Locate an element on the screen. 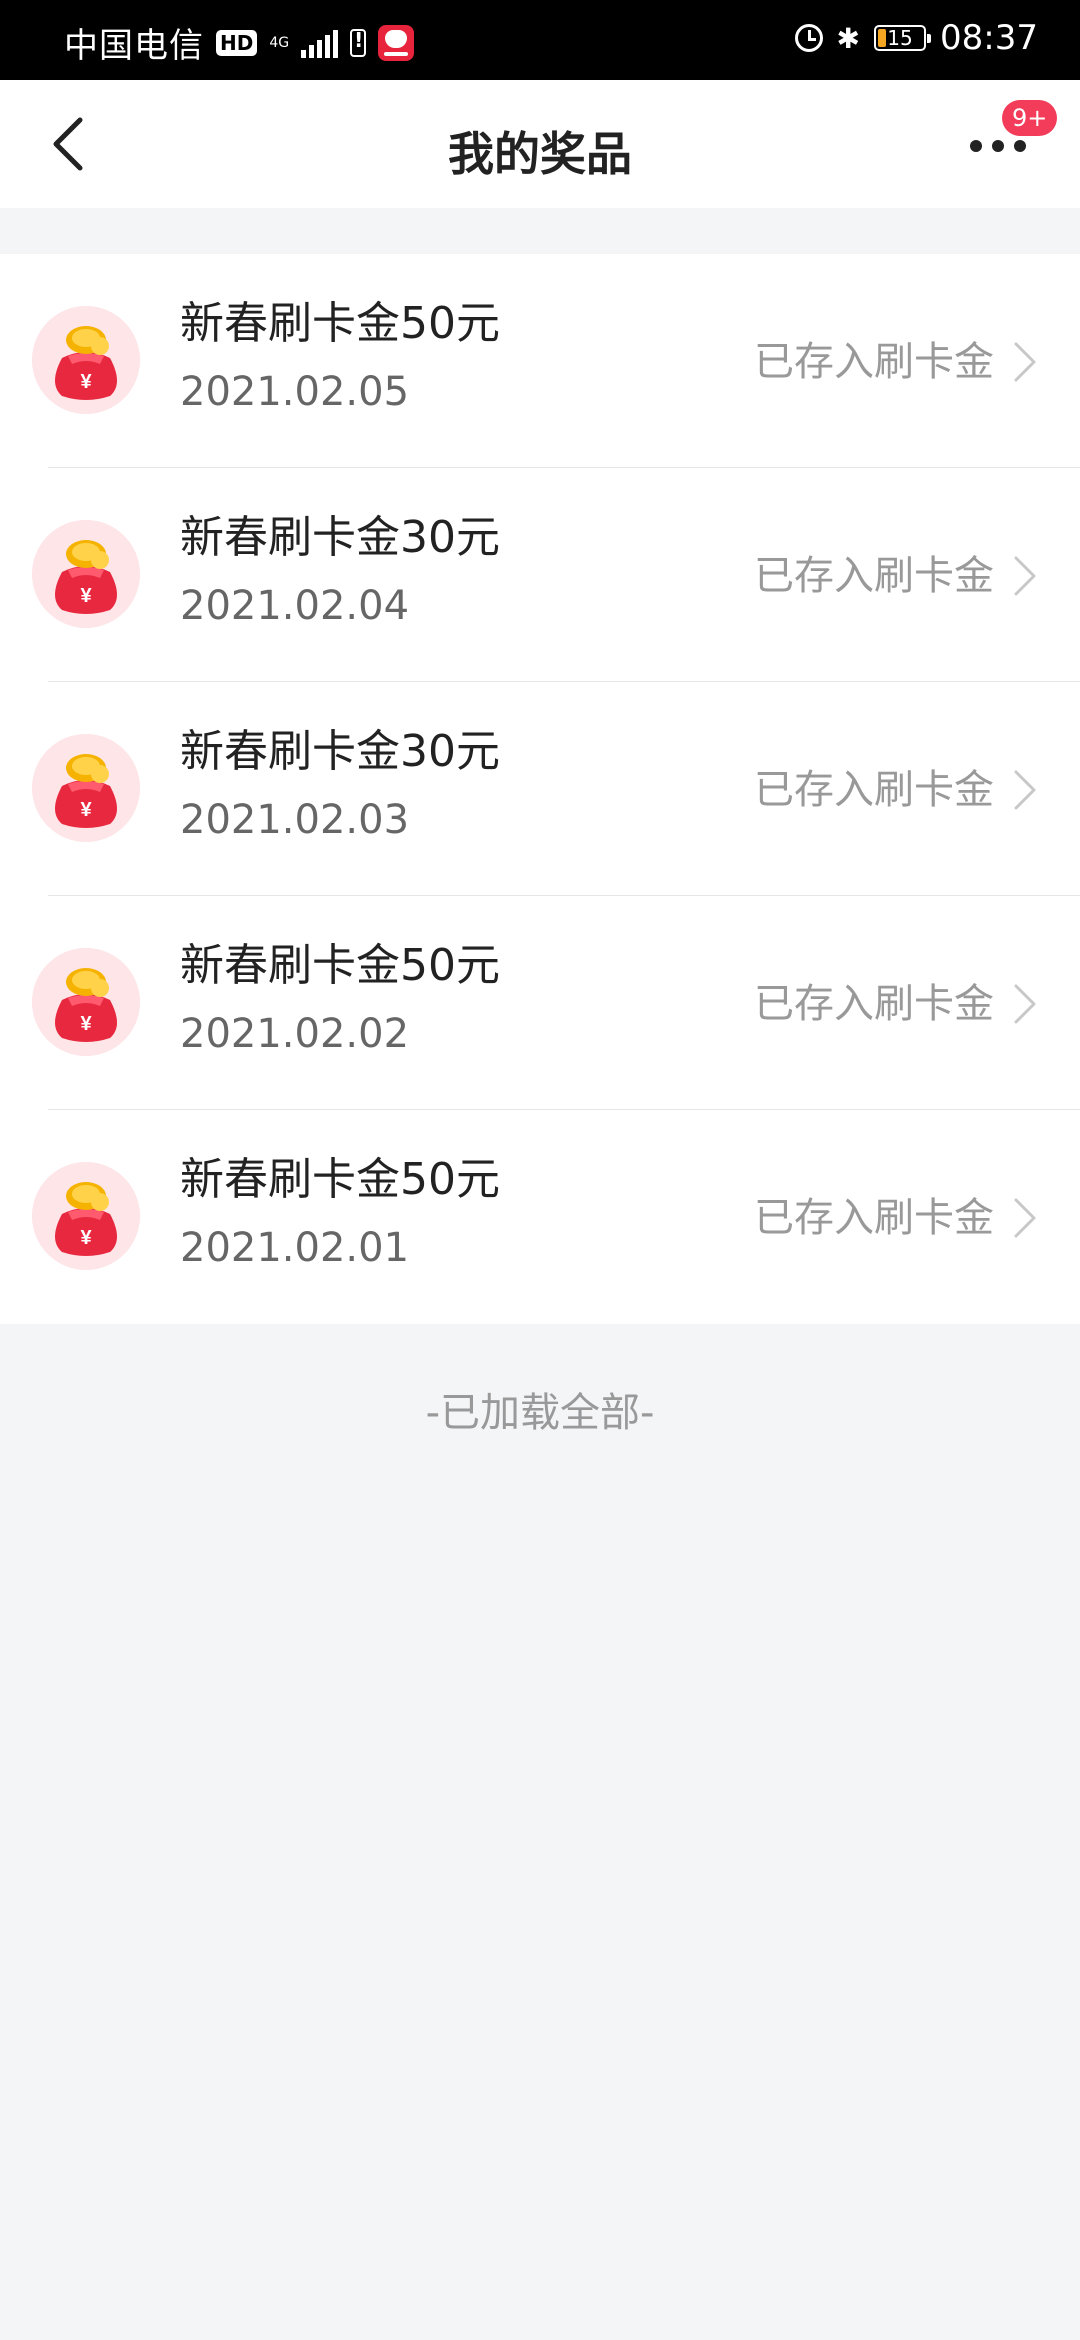 This screenshot has height=2340, width=1080. app-notification-icon is located at coordinates (396, 42).